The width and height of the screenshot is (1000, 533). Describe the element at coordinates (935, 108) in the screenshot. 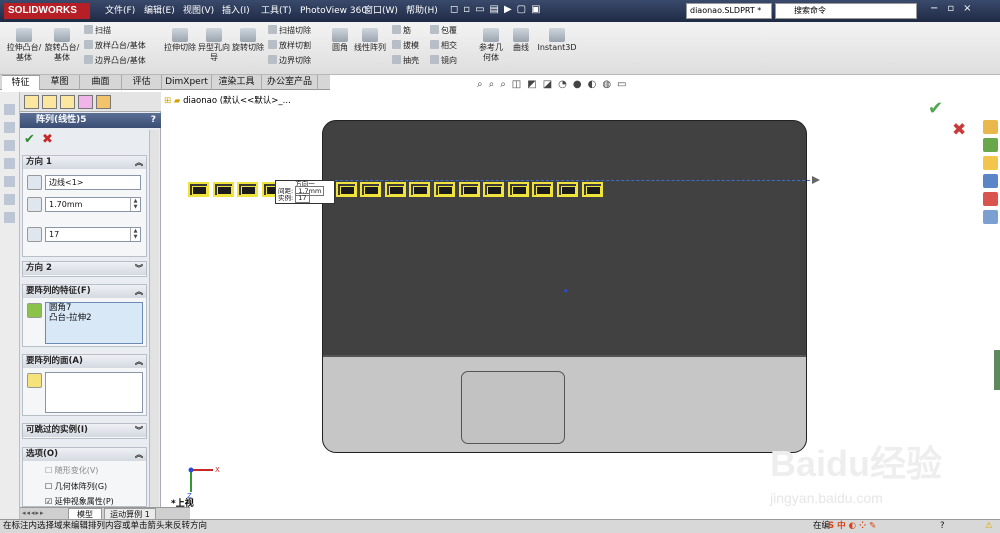

I see `confirm-corner-check-icon: ✔` at that location.